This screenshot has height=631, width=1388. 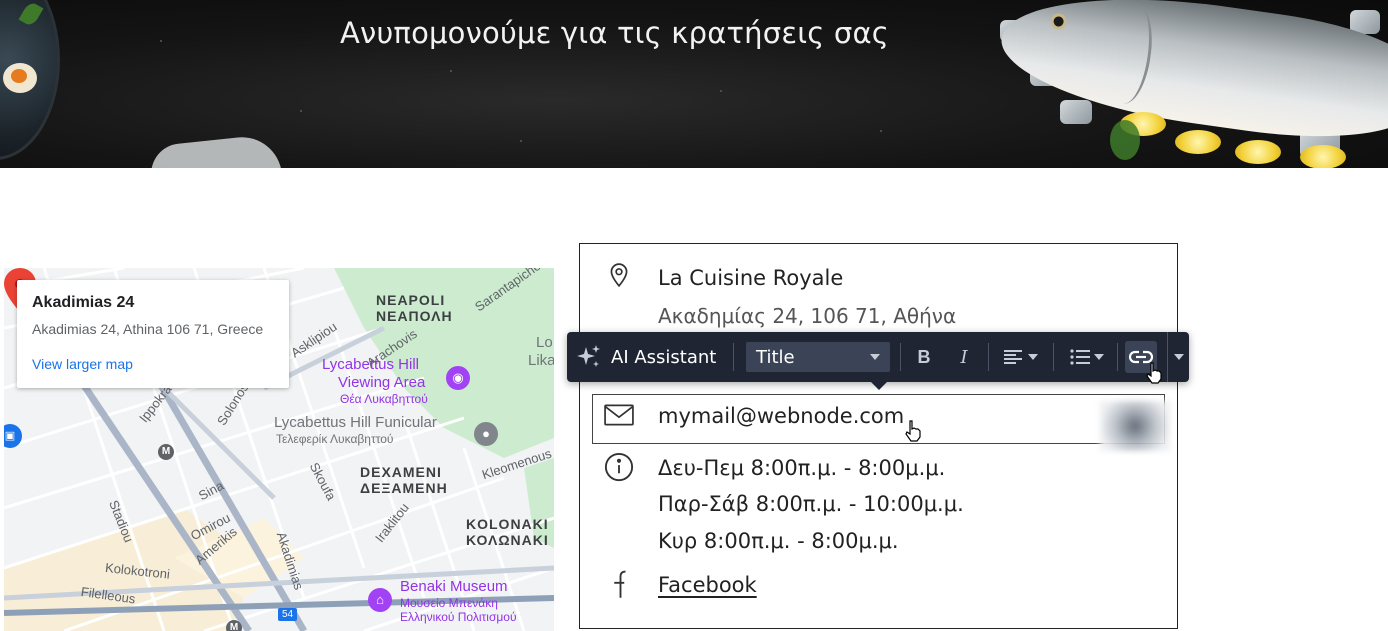 I want to click on map-poi-marker-icon: ●, so click(x=486, y=434).